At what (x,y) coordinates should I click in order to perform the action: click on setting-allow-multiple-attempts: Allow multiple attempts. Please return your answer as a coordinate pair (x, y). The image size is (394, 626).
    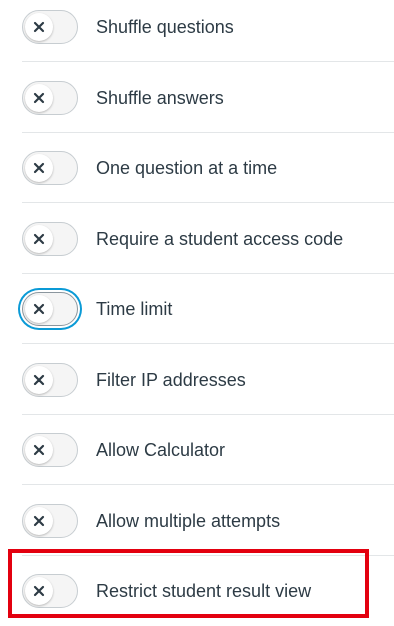
    Looking at the image, I should click on (208, 521).